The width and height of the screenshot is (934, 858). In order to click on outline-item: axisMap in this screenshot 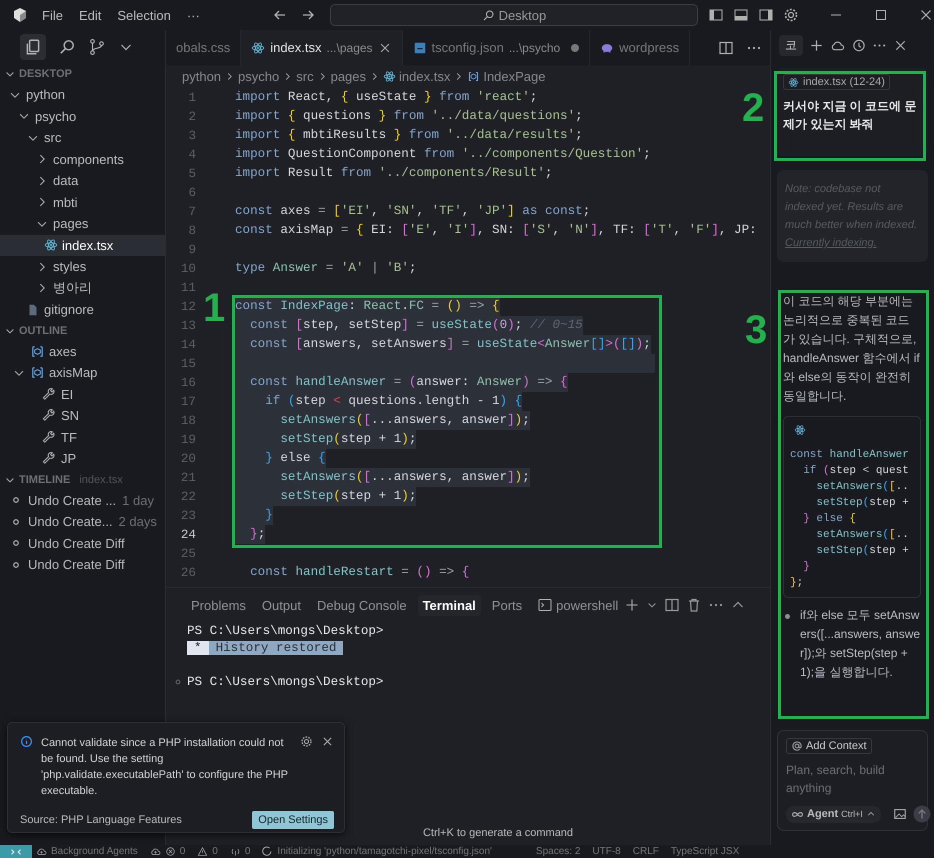, I will do `click(82, 373)`.